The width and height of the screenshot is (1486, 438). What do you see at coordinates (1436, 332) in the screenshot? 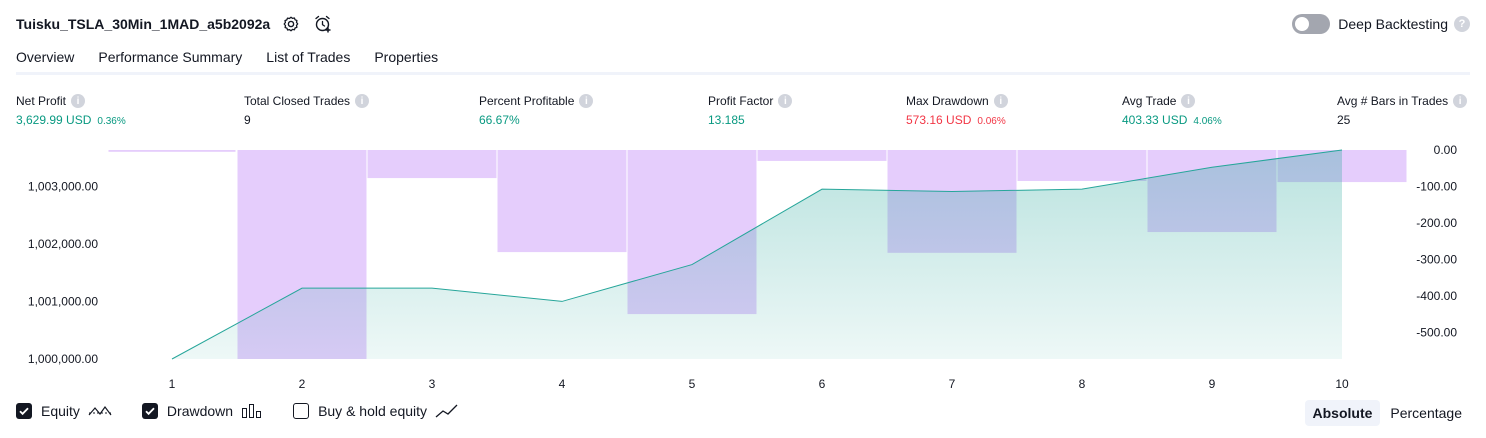
I see `right-axis-tick-label: -500.00` at bounding box center [1436, 332].